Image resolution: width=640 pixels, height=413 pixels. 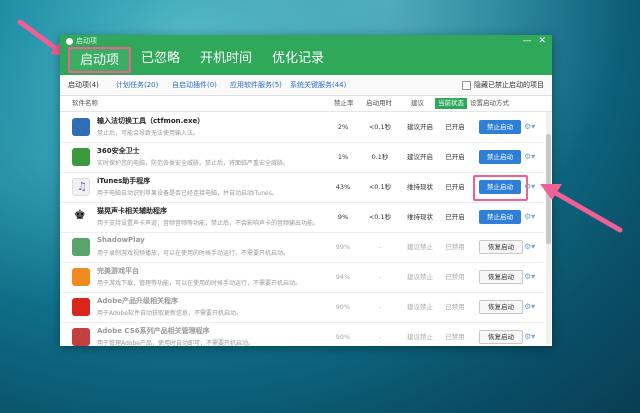 What do you see at coordinates (132, 211) in the screenshot?
I see `item-name: 猫晃声卡相关辅助程序` at bounding box center [132, 211].